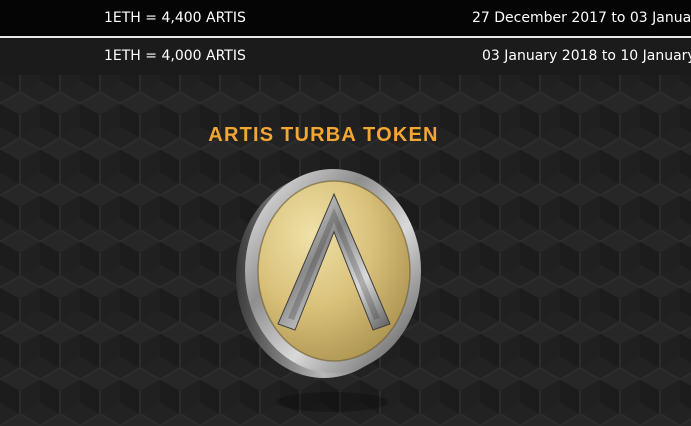 The width and height of the screenshot is (691, 426). What do you see at coordinates (323, 135) in the screenshot?
I see `token-title: ARTIS TURBA TOKEN` at bounding box center [323, 135].